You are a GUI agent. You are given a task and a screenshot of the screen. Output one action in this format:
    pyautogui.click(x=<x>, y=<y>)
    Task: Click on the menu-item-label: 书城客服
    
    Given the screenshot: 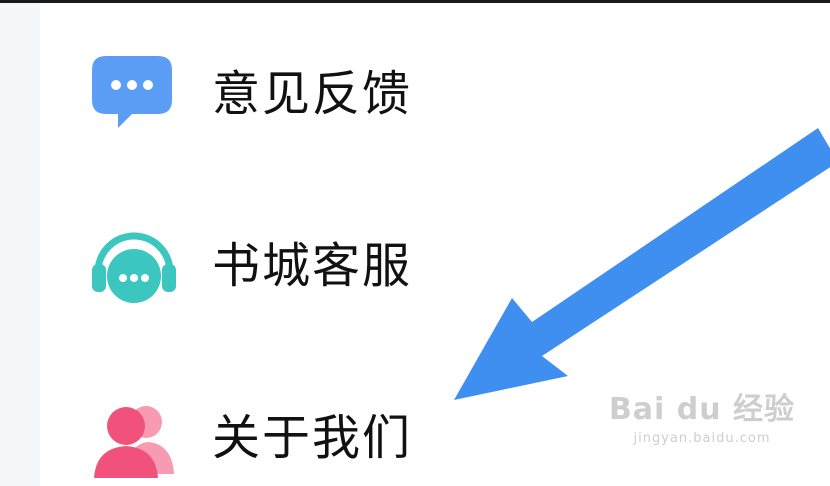 What is the action you would take?
    pyautogui.click(x=312, y=266)
    